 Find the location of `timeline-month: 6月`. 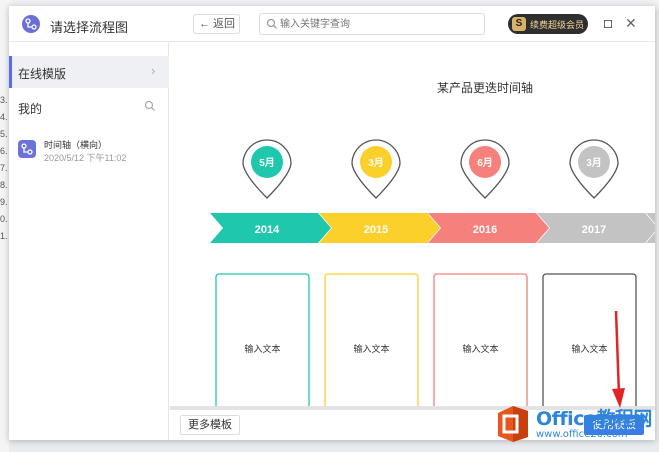

timeline-month: 6月 is located at coordinates (485, 163).